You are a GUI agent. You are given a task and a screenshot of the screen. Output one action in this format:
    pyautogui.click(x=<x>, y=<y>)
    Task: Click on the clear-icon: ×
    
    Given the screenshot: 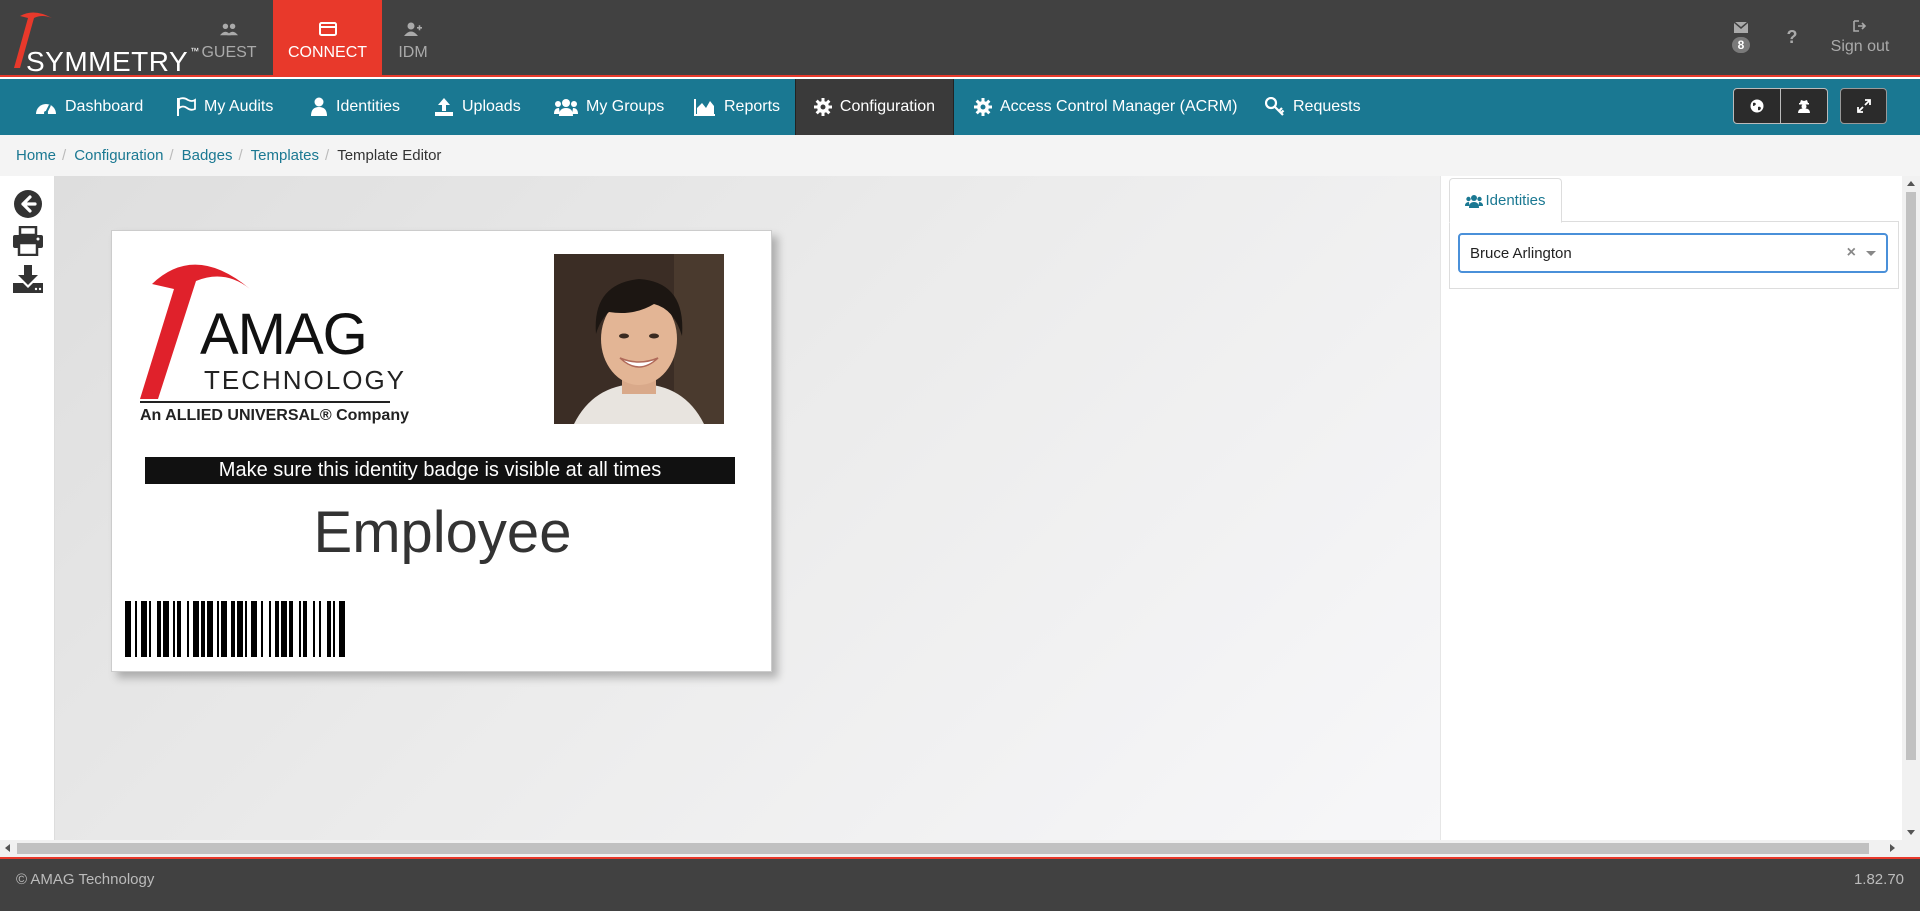 What is the action you would take?
    pyautogui.click(x=1851, y=253)
    